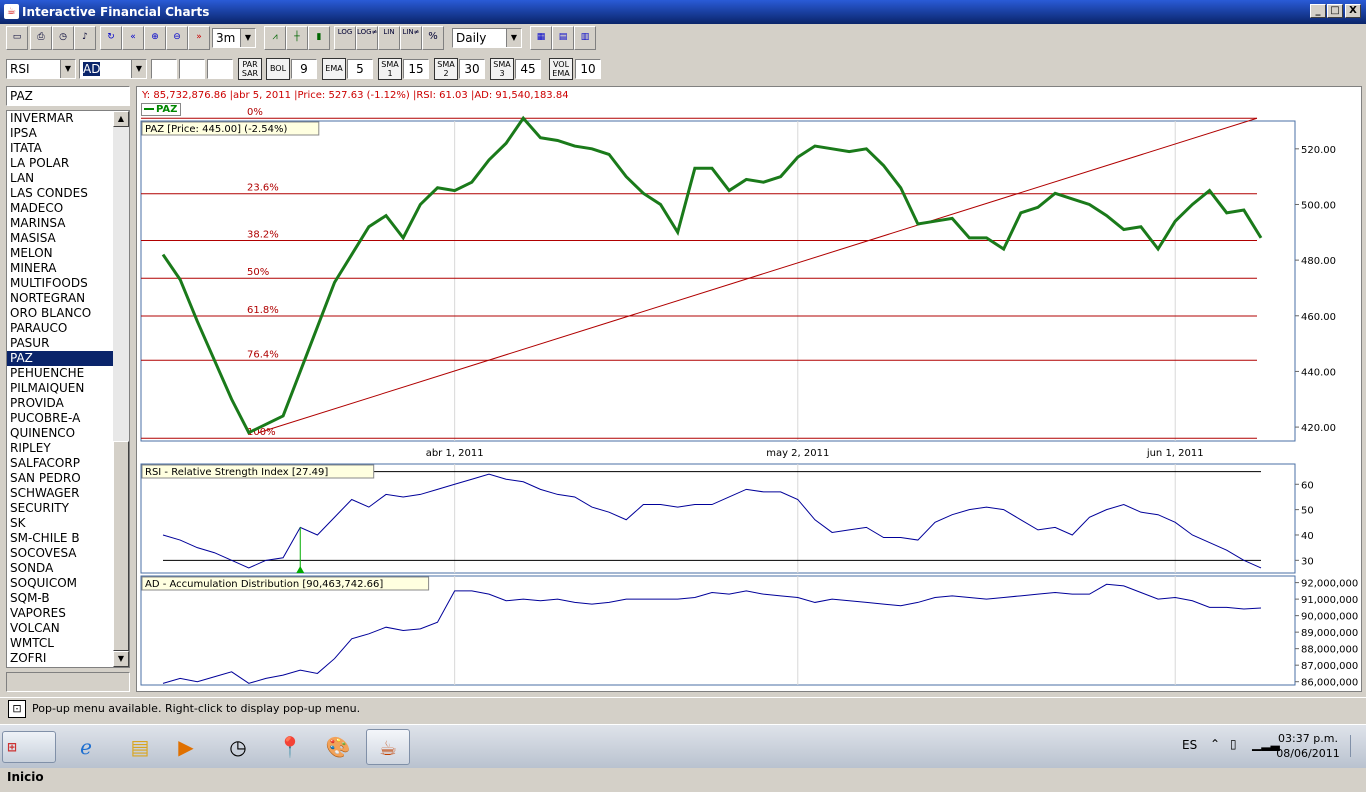 The height and width of the screenshot is (792, 1366). I want to click on symbol-list-item: PILMAIQUEN, so click(60, 388).